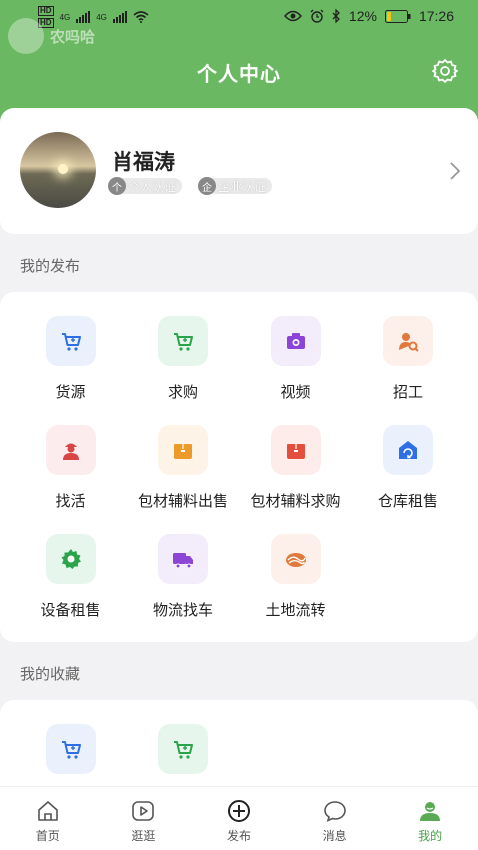 The height and width of the screenshot is (850, 478). I want to click on publish-item-label: 求购, so click(182, 392).